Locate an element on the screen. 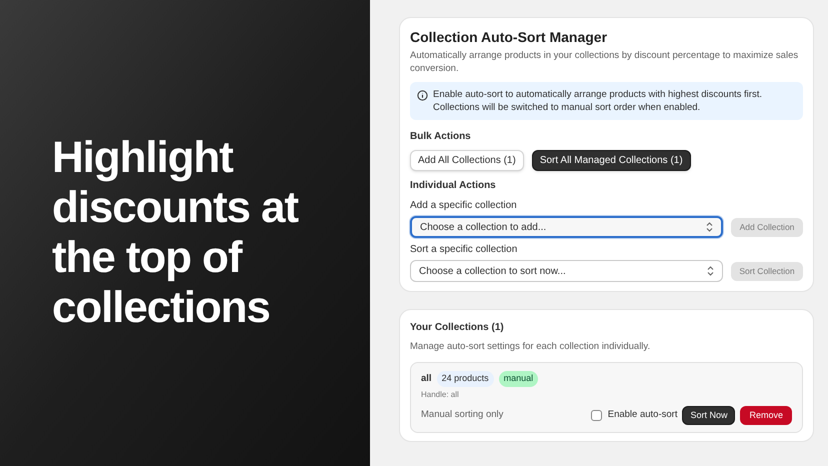  field-label: Sort a specific collection is located at coordinates (464, 250).